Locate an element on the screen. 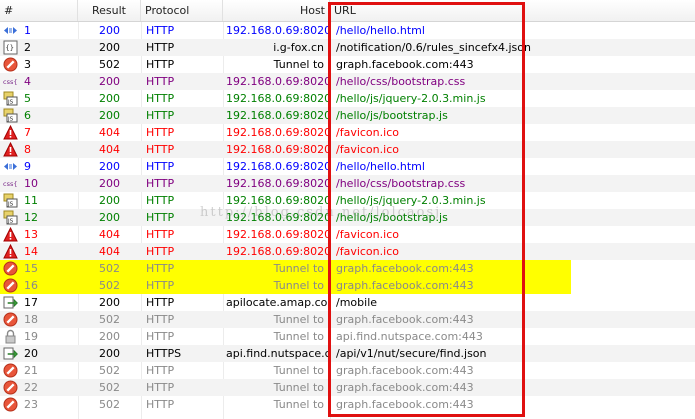  session-row: 15 502 HTTP Tunnel to graph.facebook.com:443 is located at coordinates (285, 268).